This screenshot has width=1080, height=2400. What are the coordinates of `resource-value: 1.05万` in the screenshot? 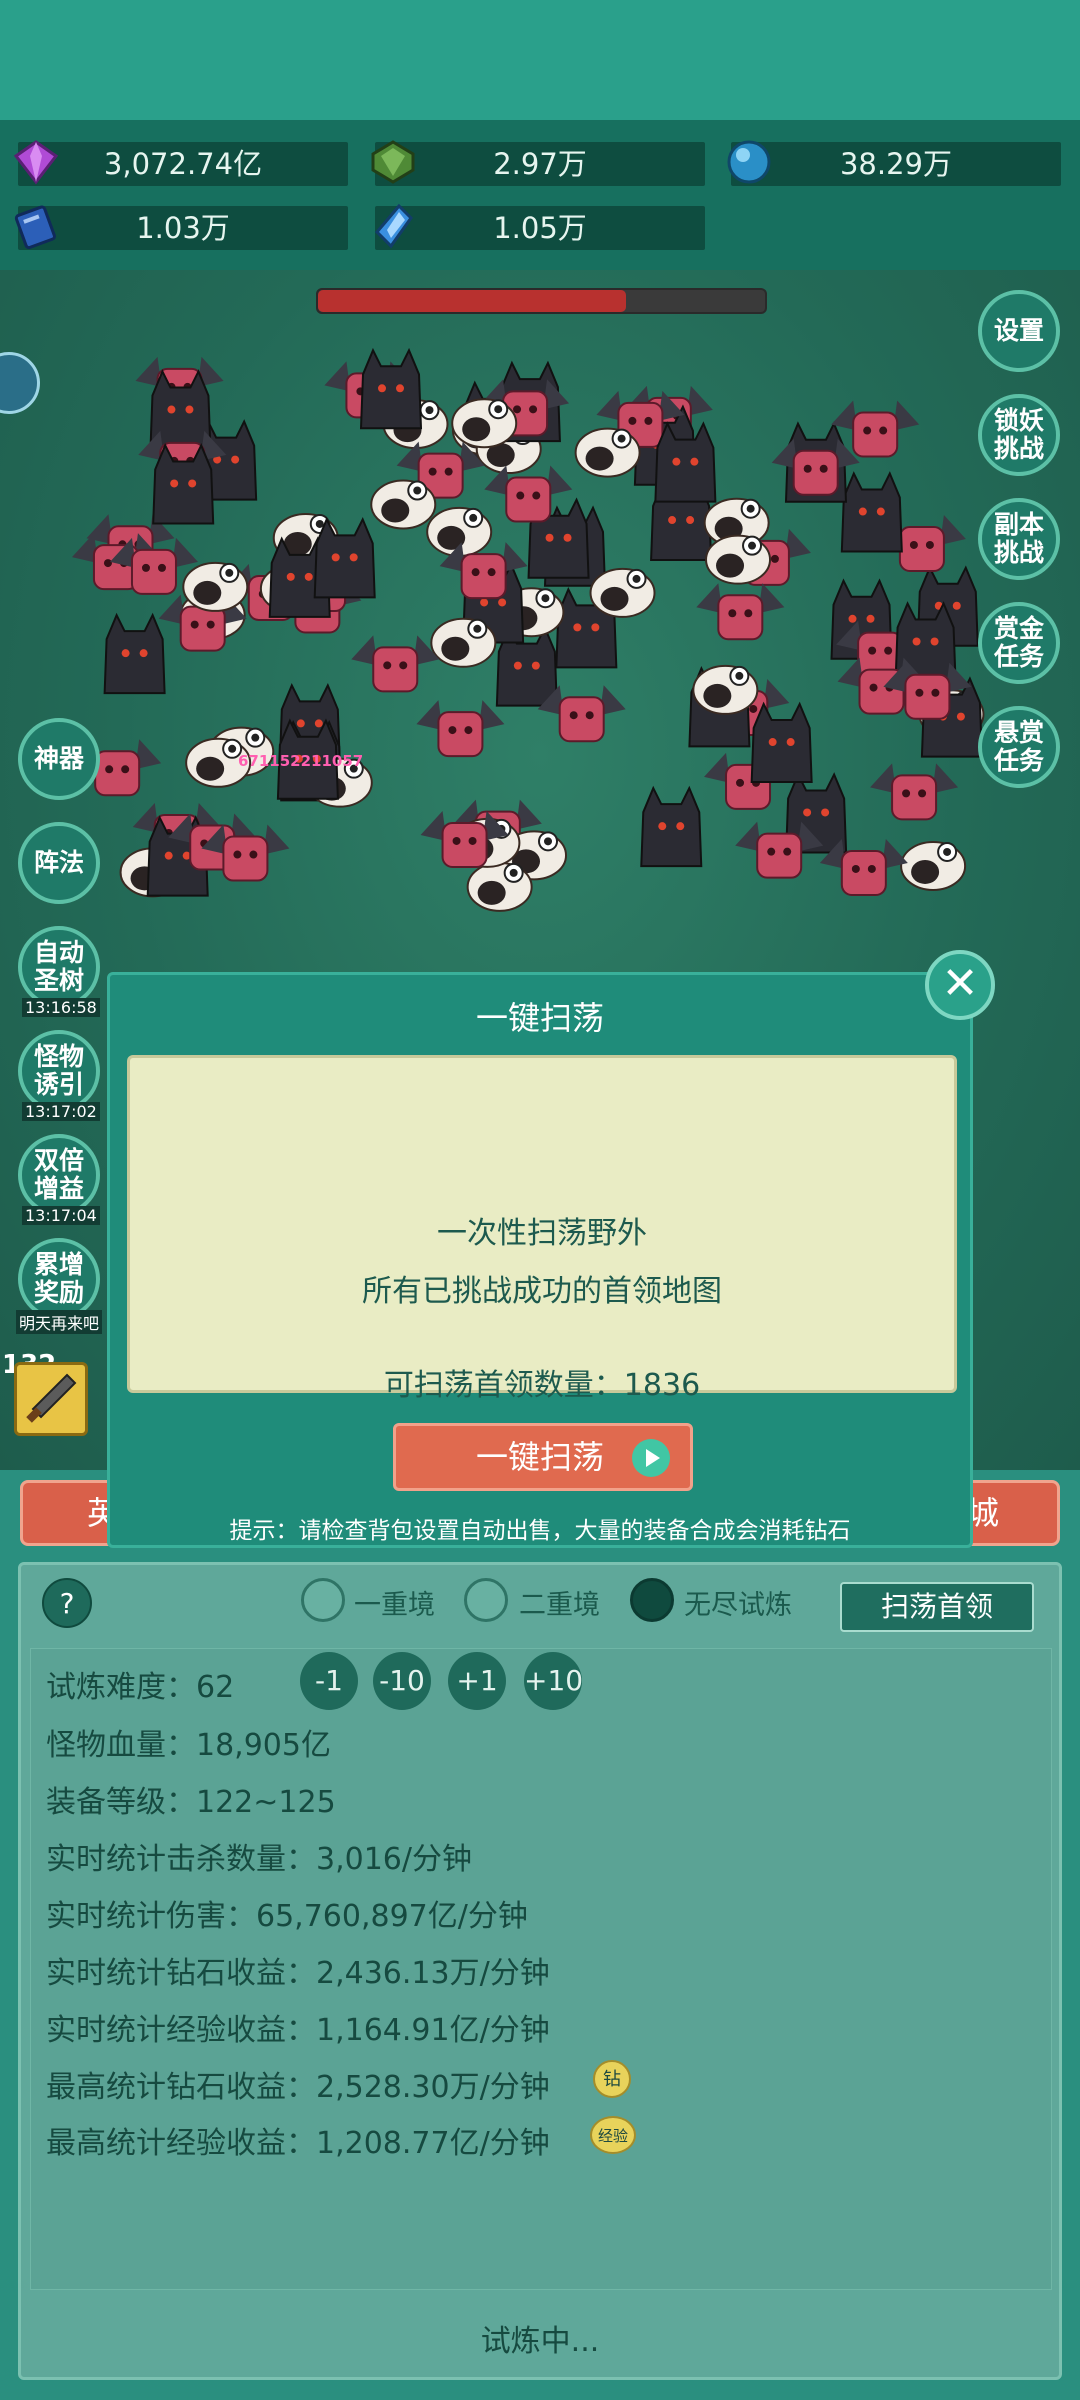 It's located at (540, 228).